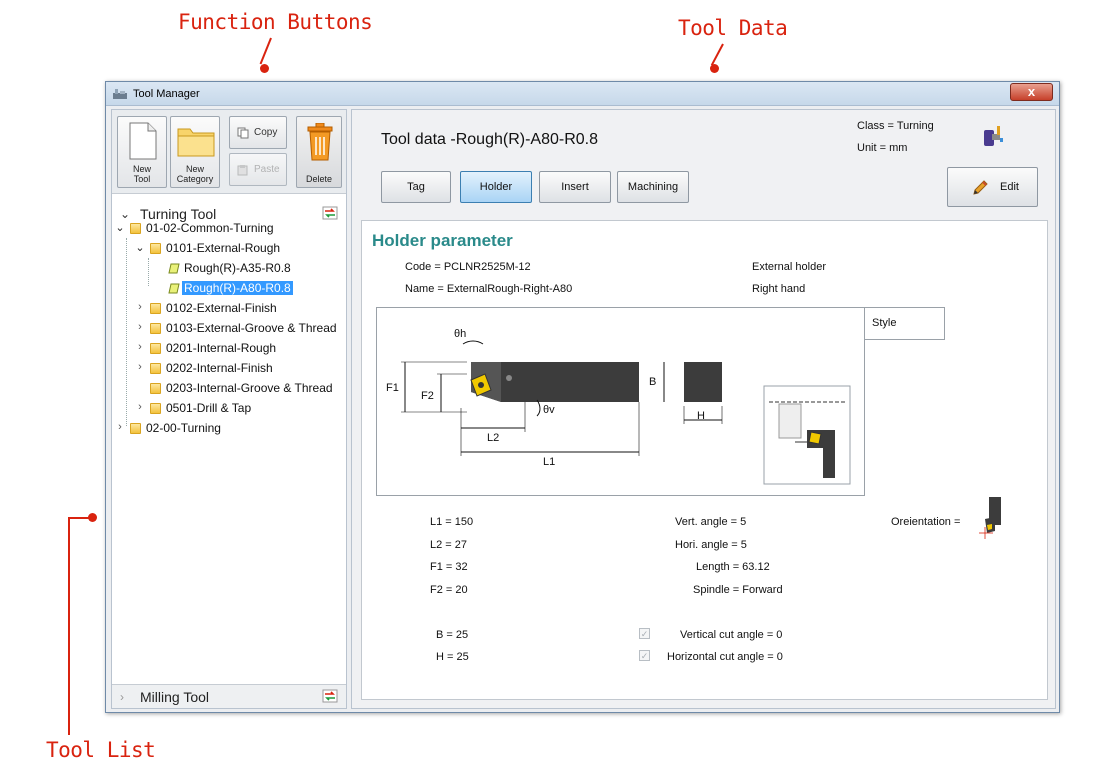  I want to click on new-tool-button: New Tool, so click(142, 152).